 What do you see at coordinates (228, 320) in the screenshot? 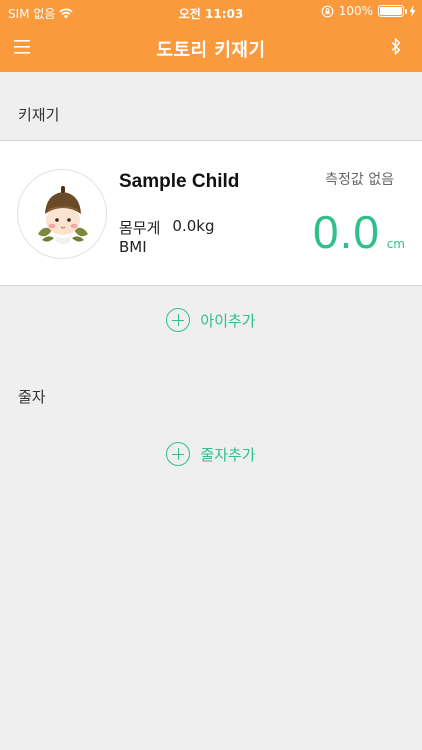
I see `add-child-label: 아이추가` at bounding box center [228, 320].